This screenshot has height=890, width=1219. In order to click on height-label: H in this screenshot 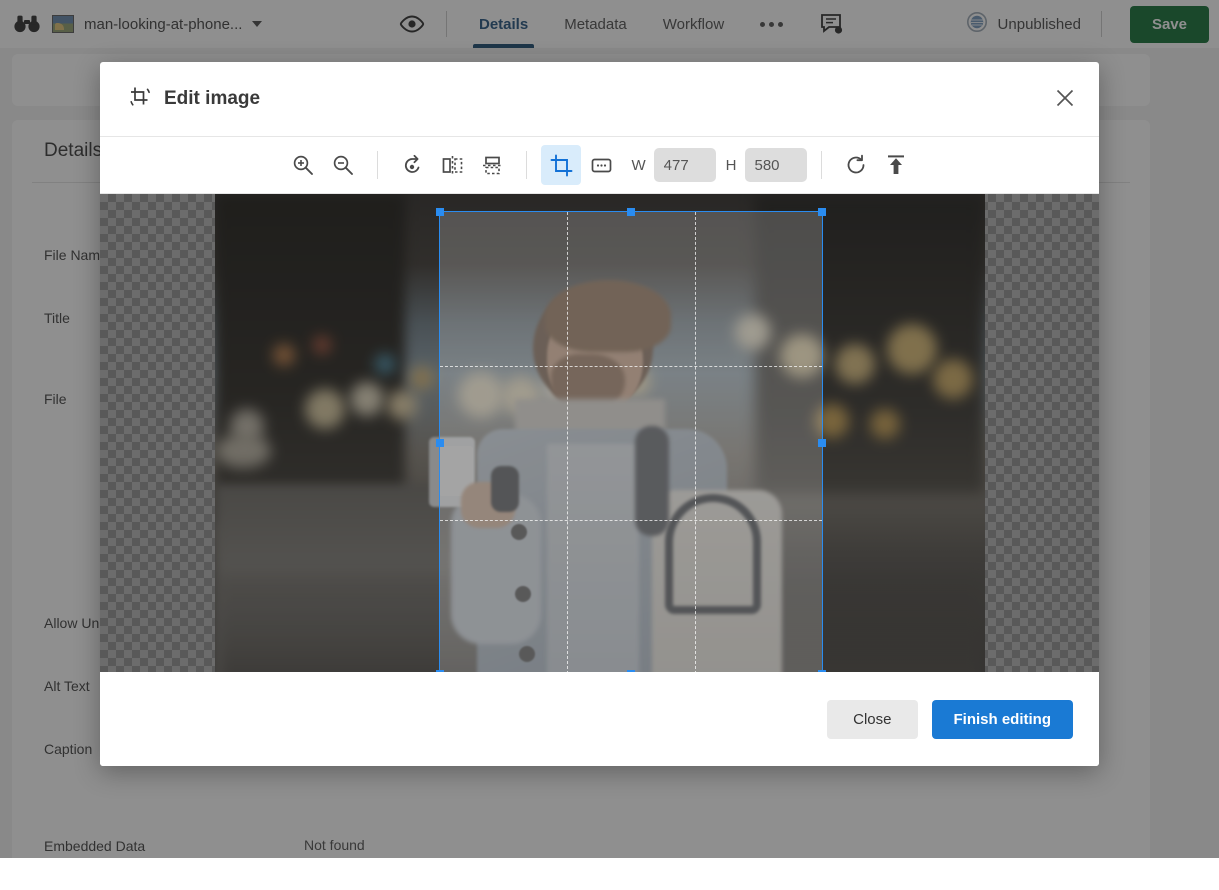, I will do `click(731, 165)`.